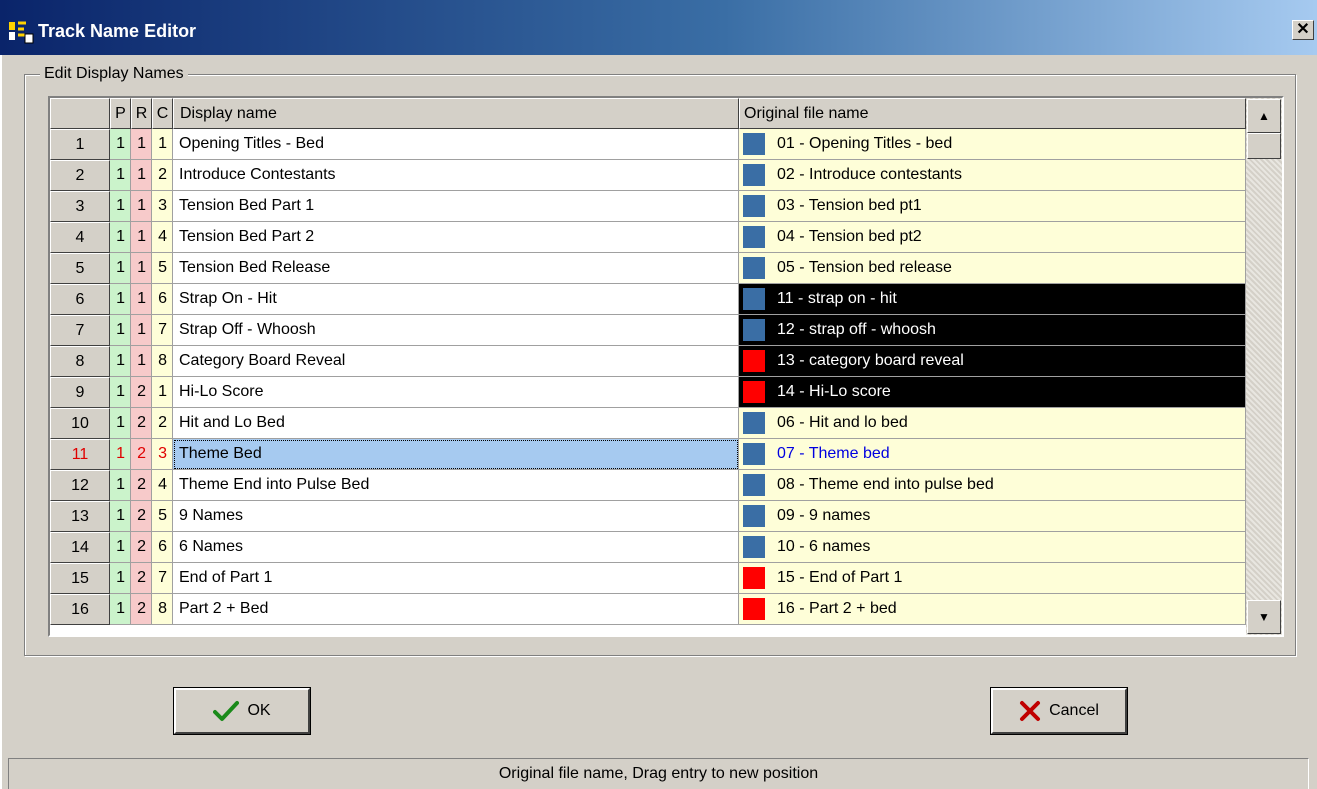 The width and height of the screenshot is (1317, 789). What do you see at coordinates (456, 547) in the screenshot?
I see `cell-display-name: 6 Names` at bounding box center [456, 547].